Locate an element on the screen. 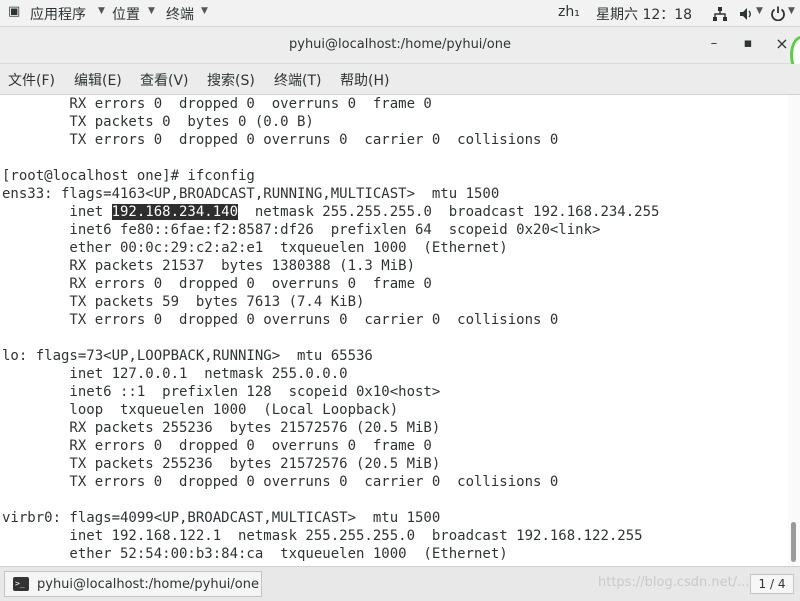 The width and height of the screenshot is (800, 601). maximize-button: ▪ is located at coordinates (748, 43).